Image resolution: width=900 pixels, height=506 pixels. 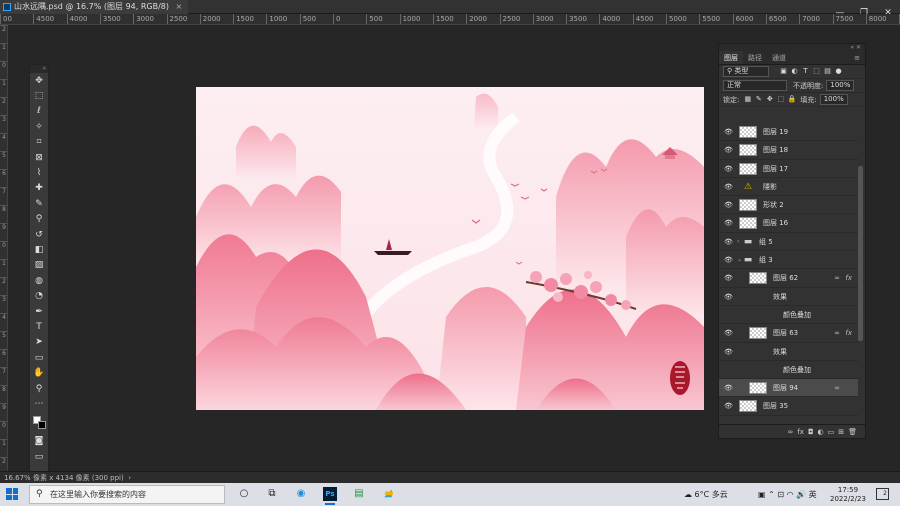 What do you see at coordinates (39, 295) in the screenshot?
I see `dodge-tool-icon: ◔` at bounding box center [39, 295].